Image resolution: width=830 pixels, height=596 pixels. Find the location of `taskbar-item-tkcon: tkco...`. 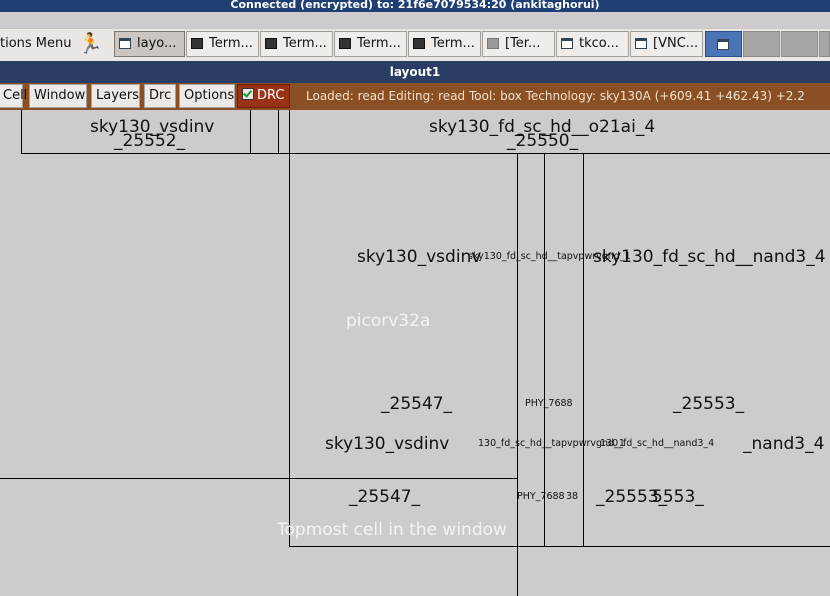

taskbar-item-tkcon: tkco... is located at coordinates (592, 44).